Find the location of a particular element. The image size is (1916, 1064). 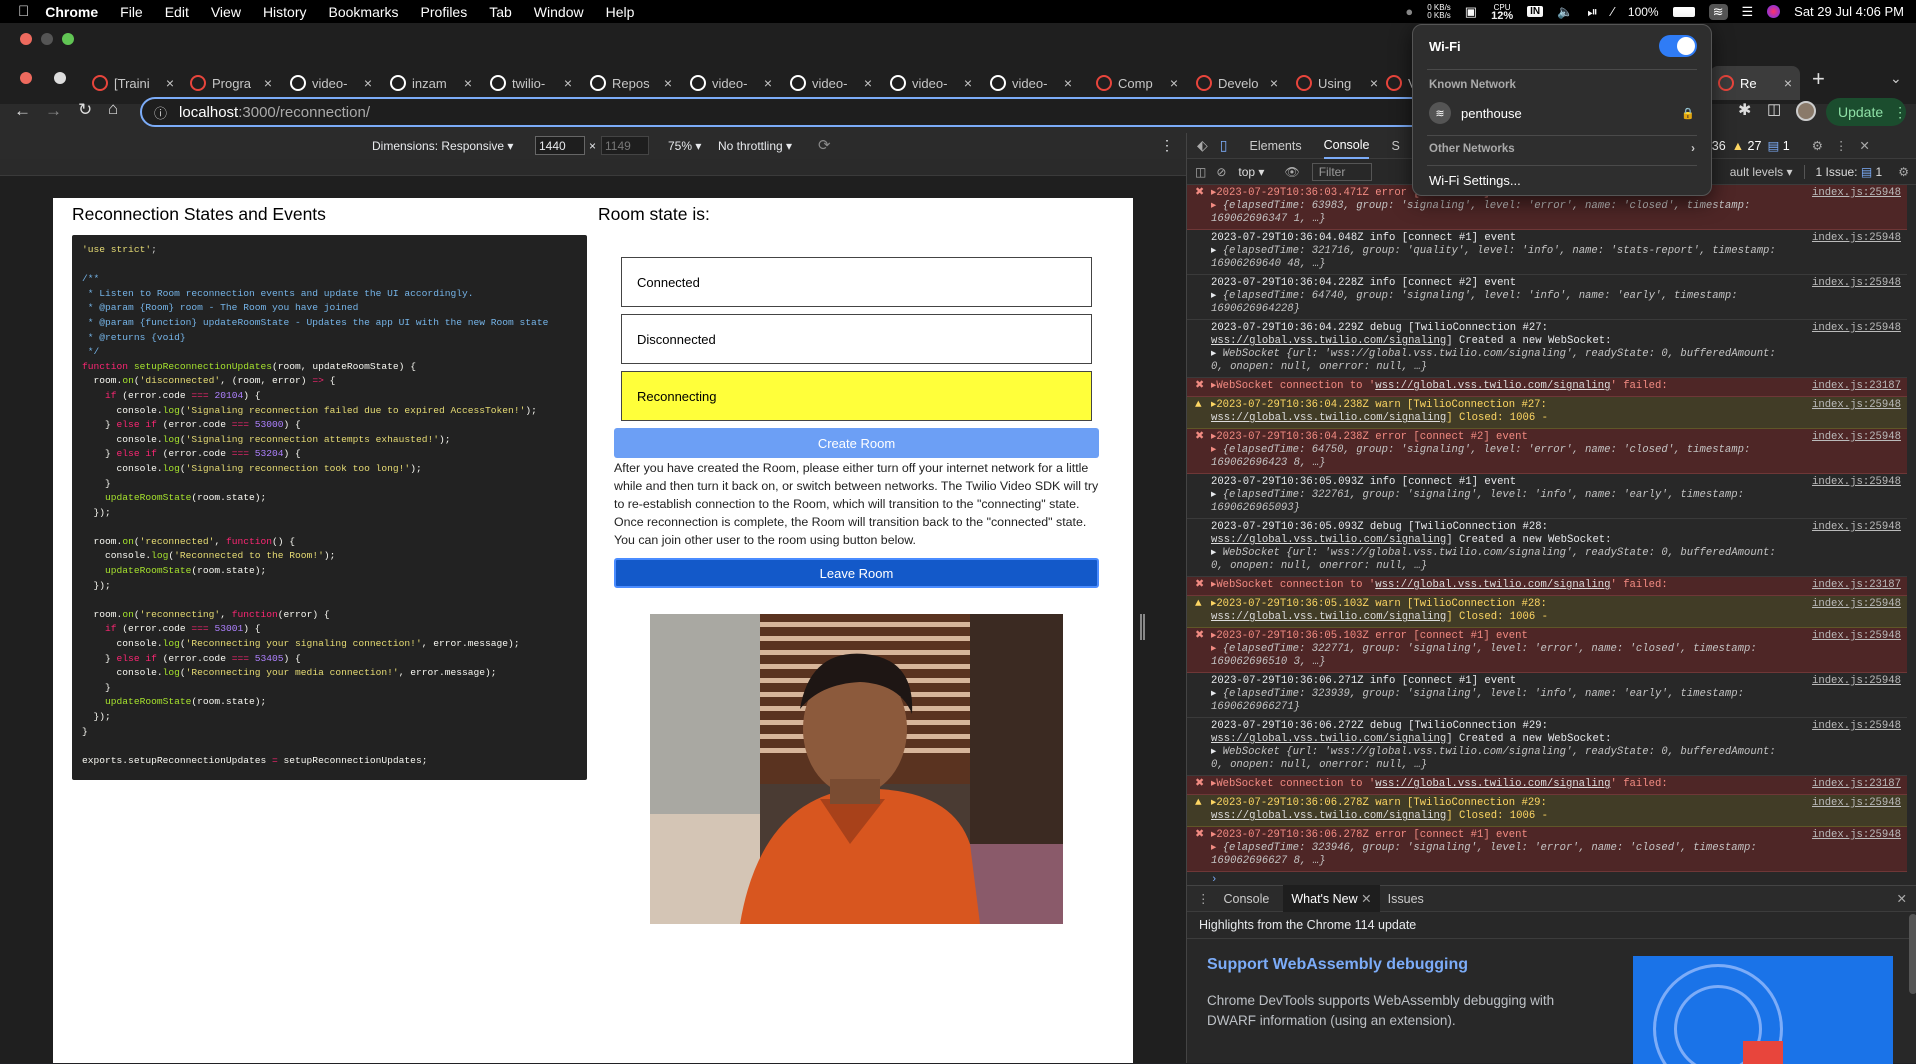

minimize-window-button is located at coordinates (47, 39).